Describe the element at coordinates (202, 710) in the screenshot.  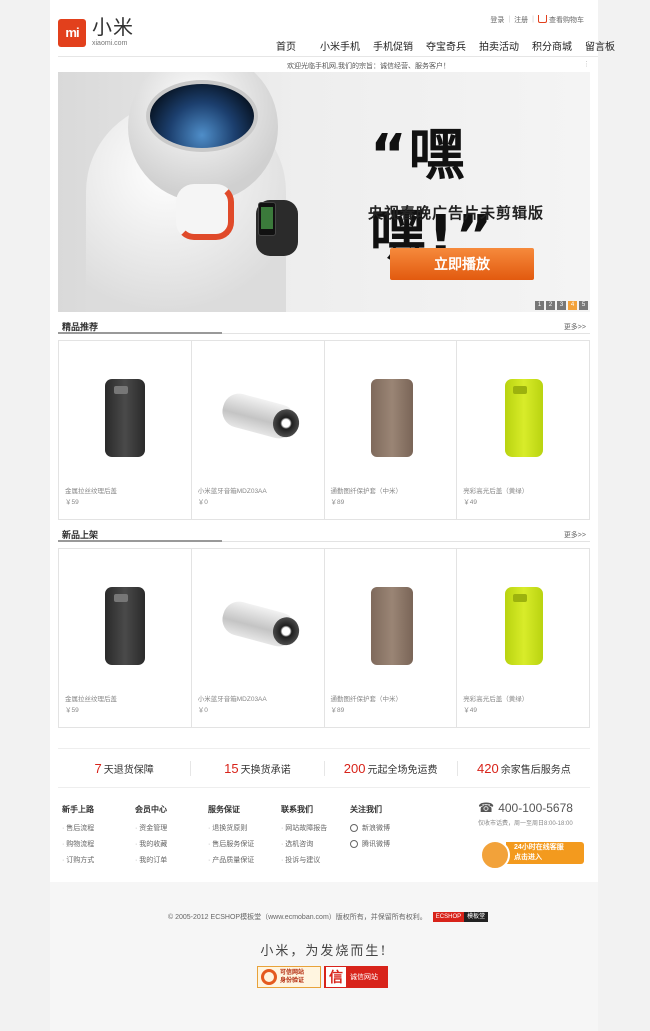
I see `product-price: ￥0` at that location.